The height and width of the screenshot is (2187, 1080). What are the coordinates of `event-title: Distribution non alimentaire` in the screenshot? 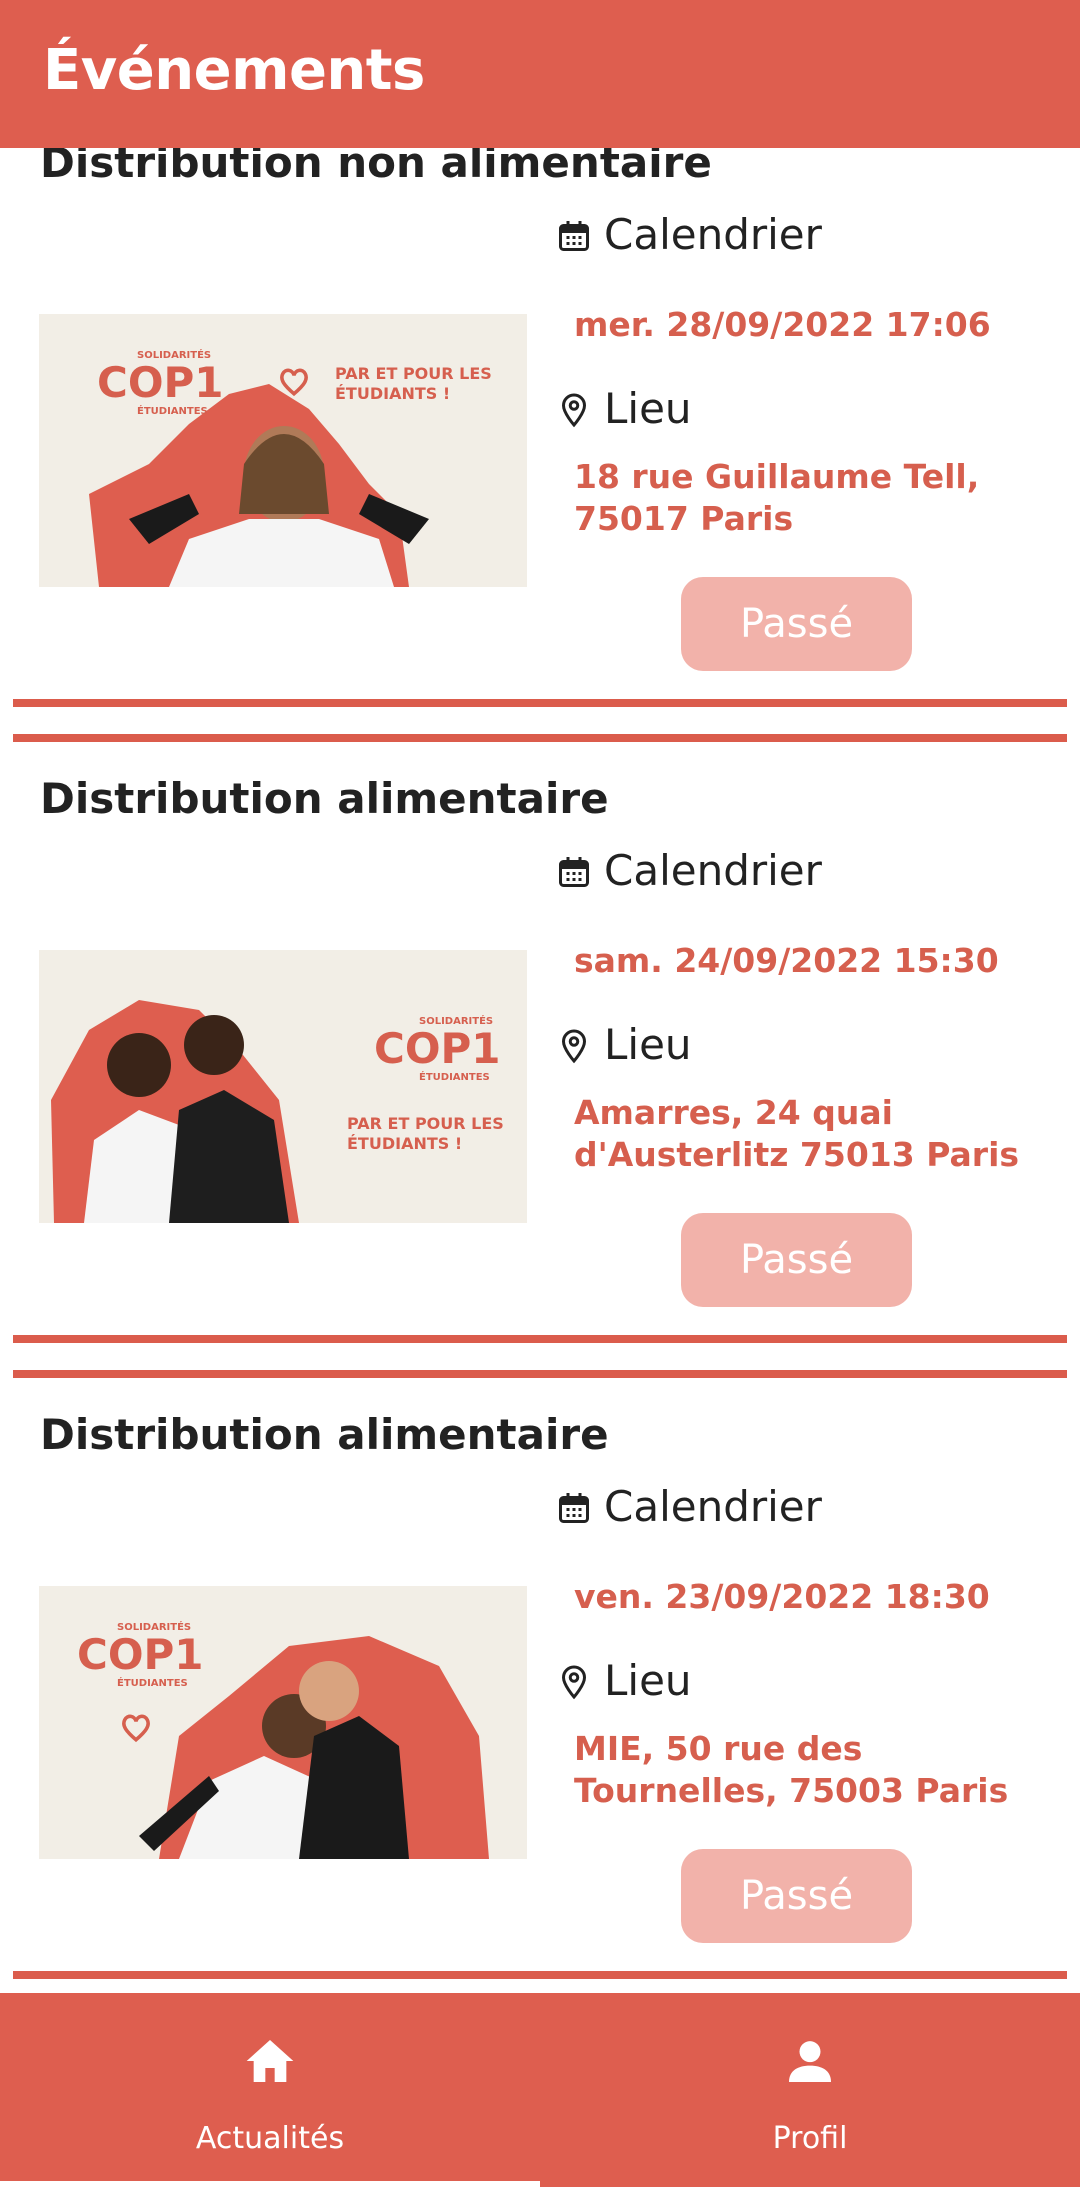 It's located at (376, 167).